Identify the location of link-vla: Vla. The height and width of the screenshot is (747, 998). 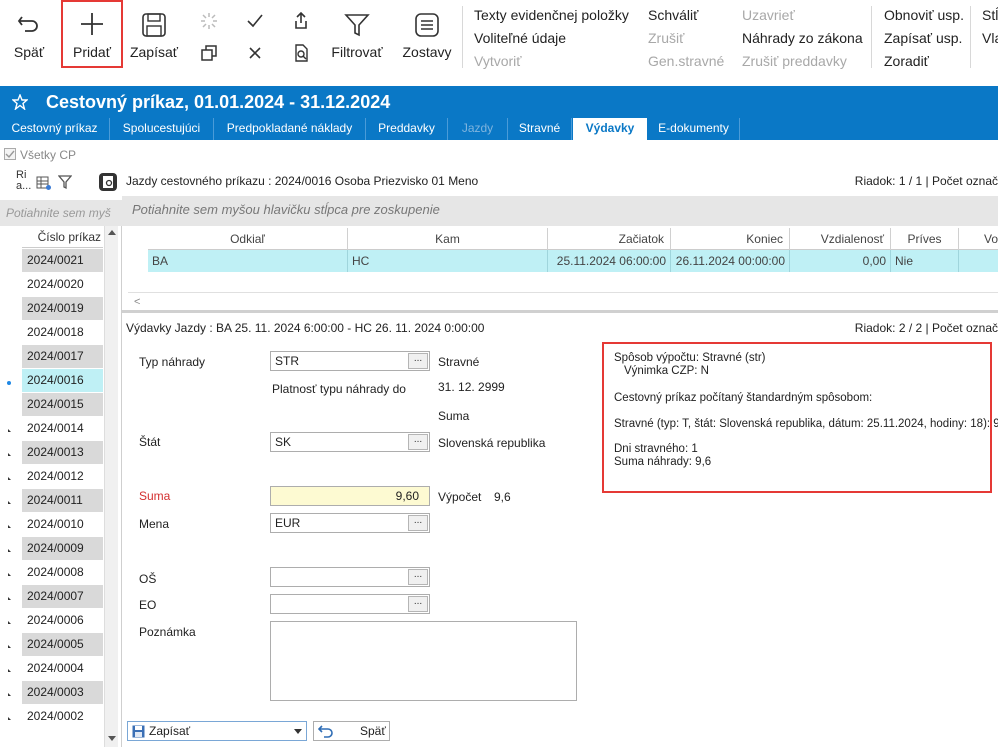
(990, 38).